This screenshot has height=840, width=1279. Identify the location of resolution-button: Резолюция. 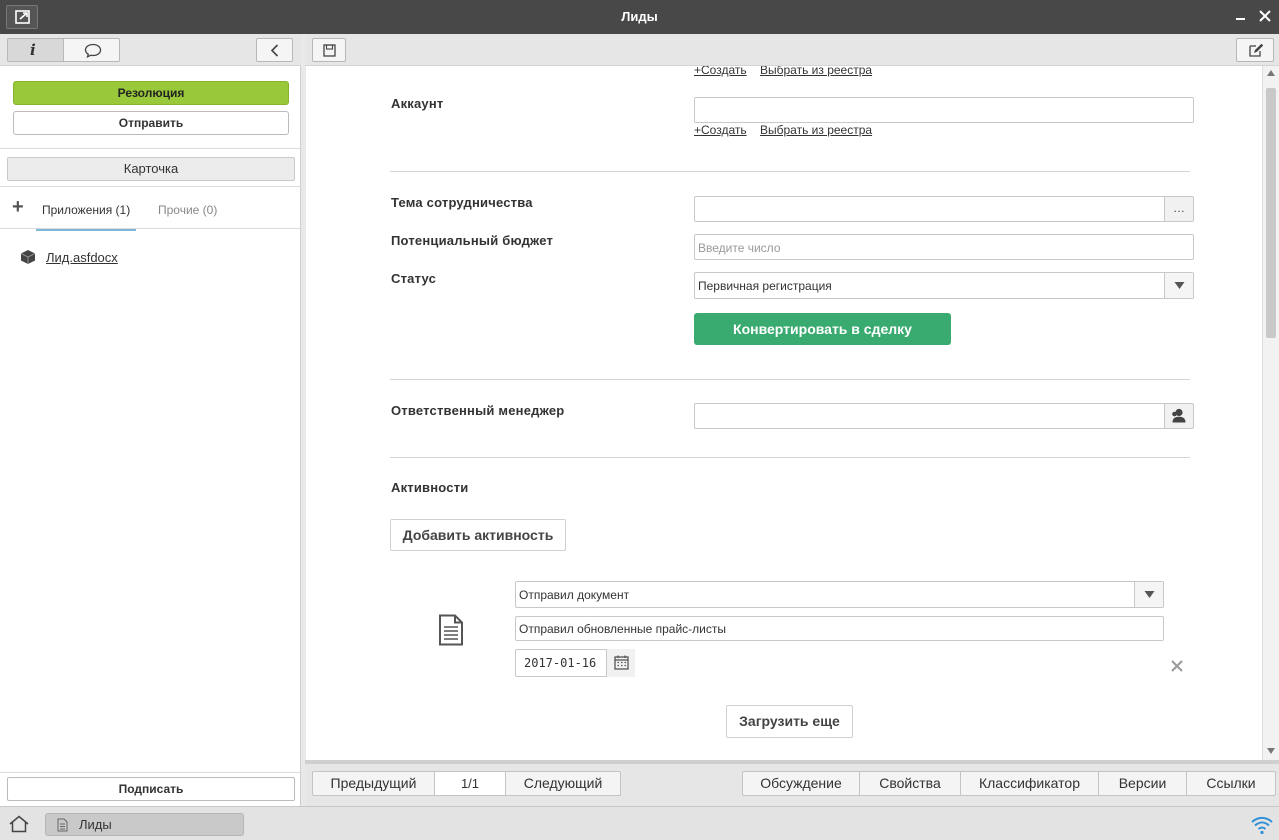
(151, 93).